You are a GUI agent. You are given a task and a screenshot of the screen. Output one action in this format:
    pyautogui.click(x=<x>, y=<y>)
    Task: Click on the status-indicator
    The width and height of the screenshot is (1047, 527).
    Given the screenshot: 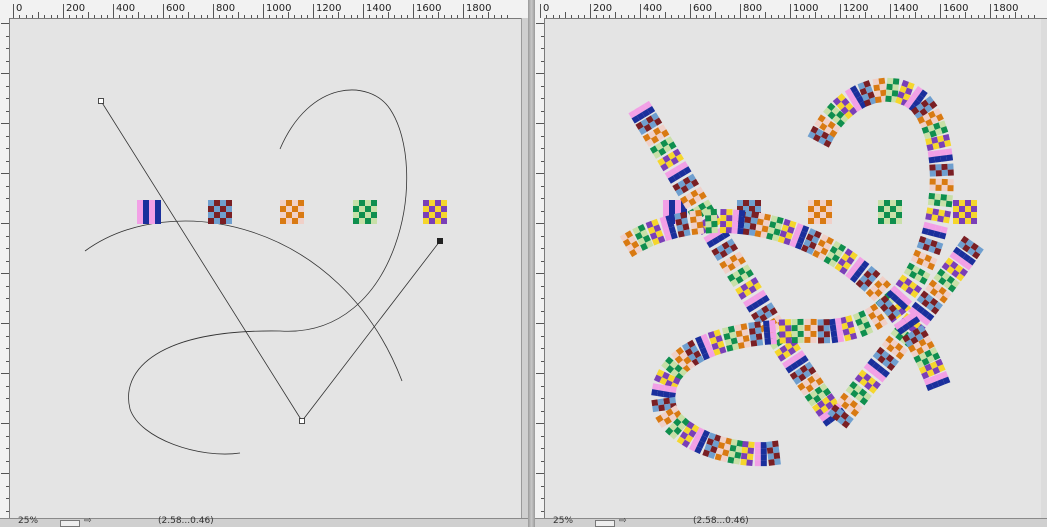 What is the action you would take?
    pyautogui.click(x=70, y=523)
    